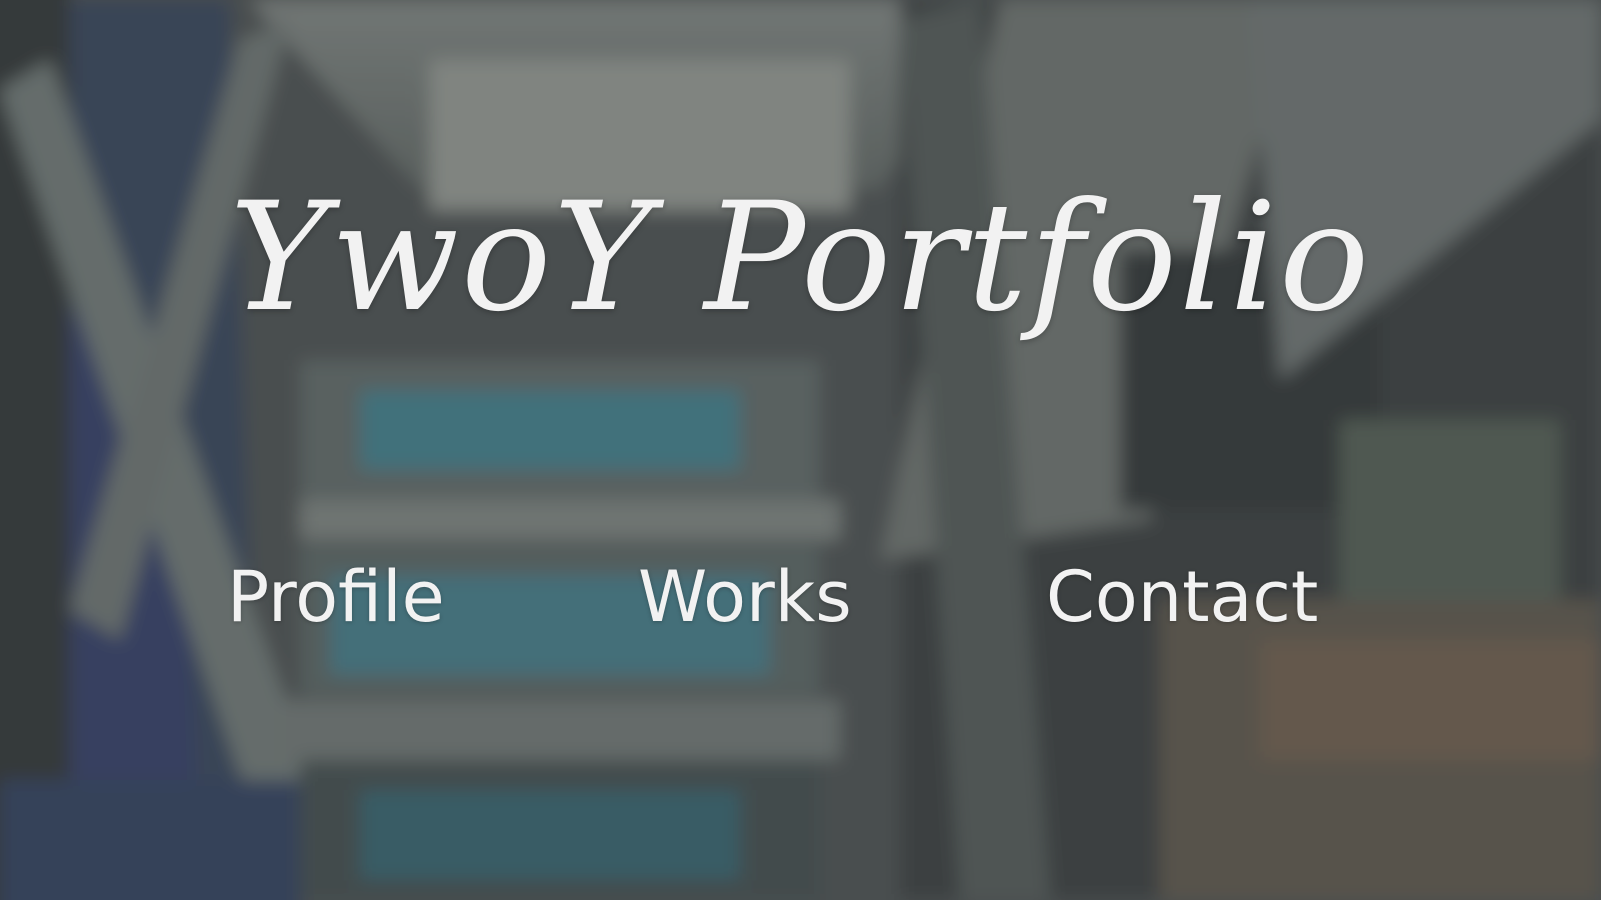 This screenshot has height=900, width=1601. I want to click on nav-link-contact: Contact, so click(1182, 597).